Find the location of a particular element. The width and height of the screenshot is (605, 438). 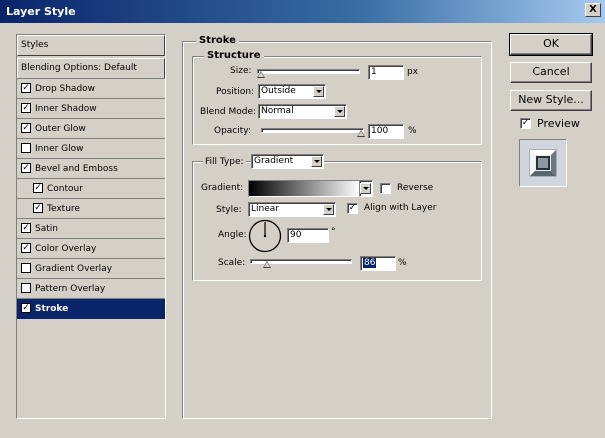

scale-unit-label: % is located at coordinates (402, 263).